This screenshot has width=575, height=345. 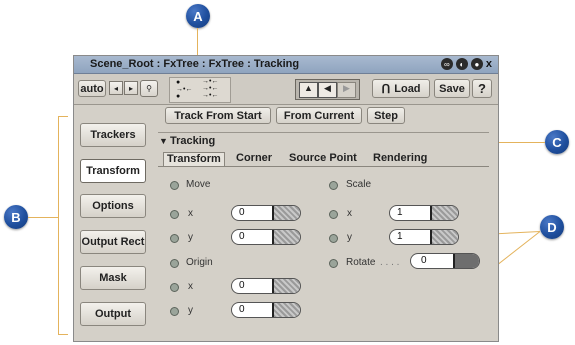 What do you see at coordinates (424, 237) in the screenshot?
I see `scale-y-field: 1` at bounding box center [424, 237].